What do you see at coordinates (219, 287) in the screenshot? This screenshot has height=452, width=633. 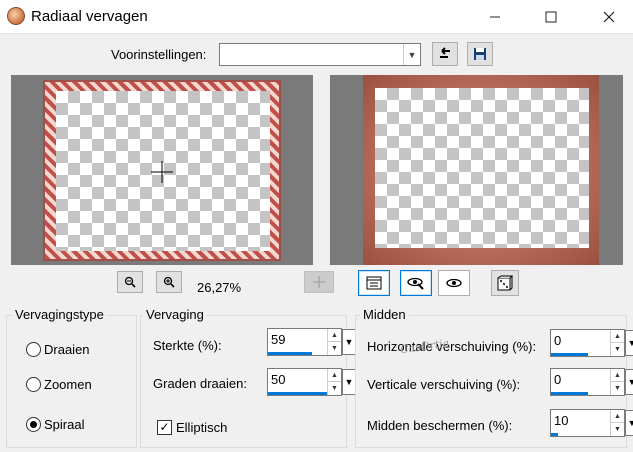 I see `zoom-level: 26,27%` at bounding box center [219, 287].